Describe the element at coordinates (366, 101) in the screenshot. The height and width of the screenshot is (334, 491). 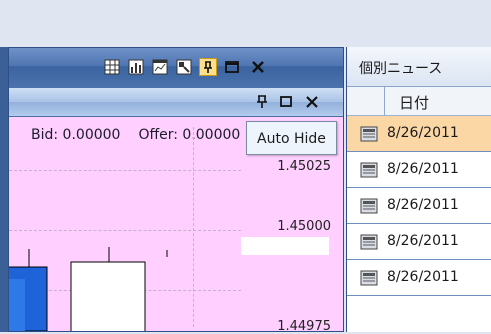
I see `row-marker-column` at that location.